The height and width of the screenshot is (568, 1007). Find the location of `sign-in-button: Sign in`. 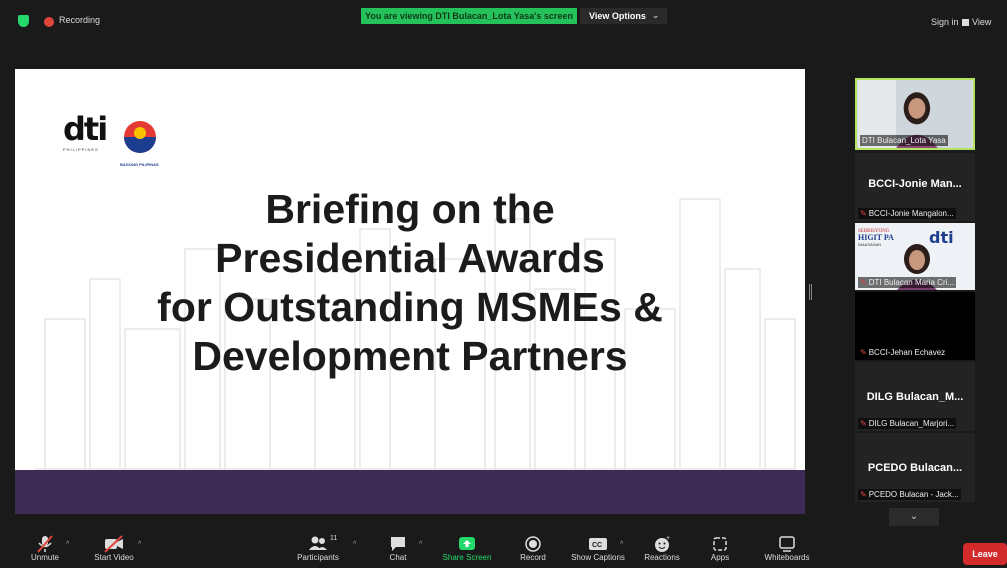

sign-in-button: Sign in is located at coordinates (945, 22).